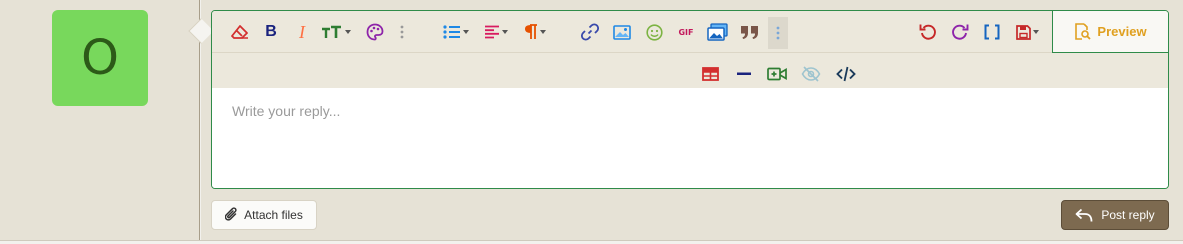  What do you see at coordinates (1023, 32) in the screenshot?
I see `drafts-icon` at bounding box center [1023, 32].